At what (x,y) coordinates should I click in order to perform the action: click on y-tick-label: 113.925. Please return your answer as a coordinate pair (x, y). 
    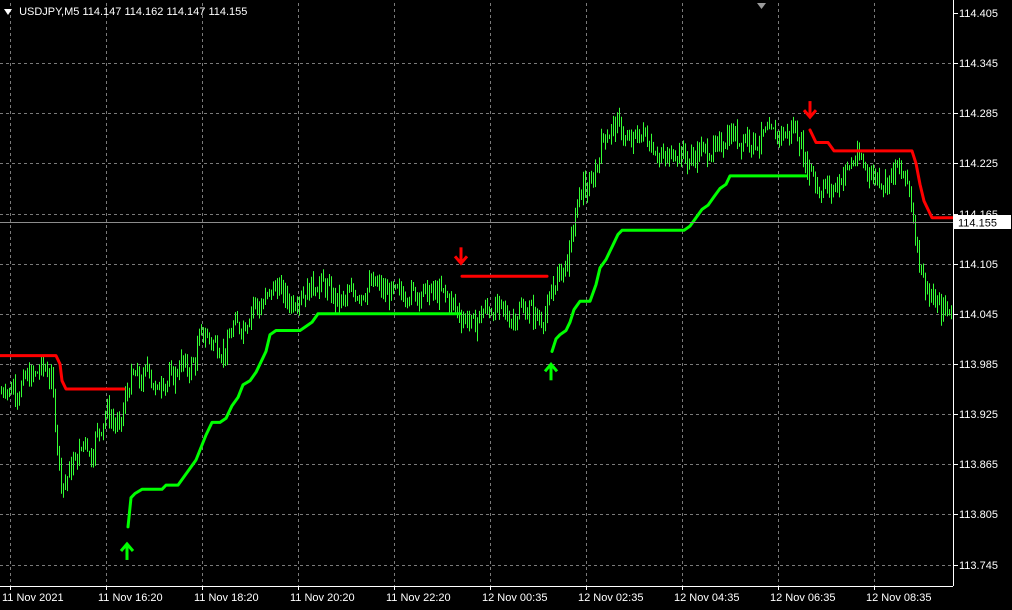
    Looking at the image, I should click on (978, 415).